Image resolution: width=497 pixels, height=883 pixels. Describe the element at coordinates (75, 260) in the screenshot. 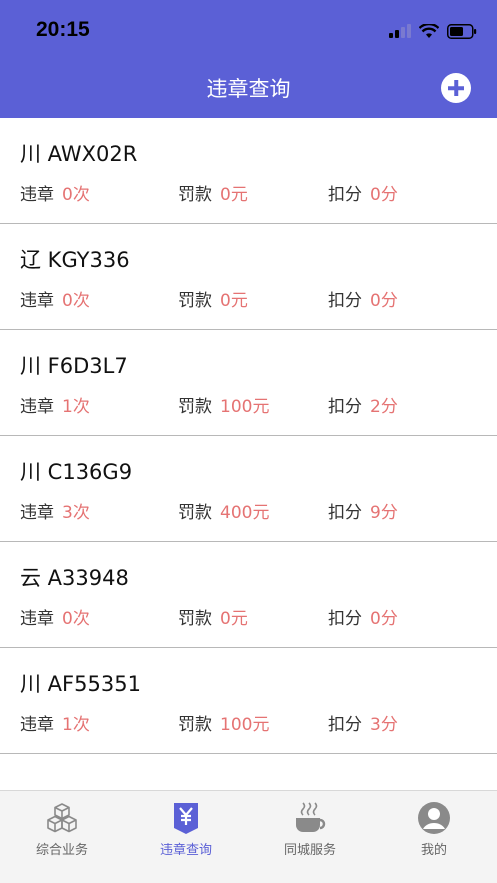

I see `plate-number: 辽 KGY336` at that location.